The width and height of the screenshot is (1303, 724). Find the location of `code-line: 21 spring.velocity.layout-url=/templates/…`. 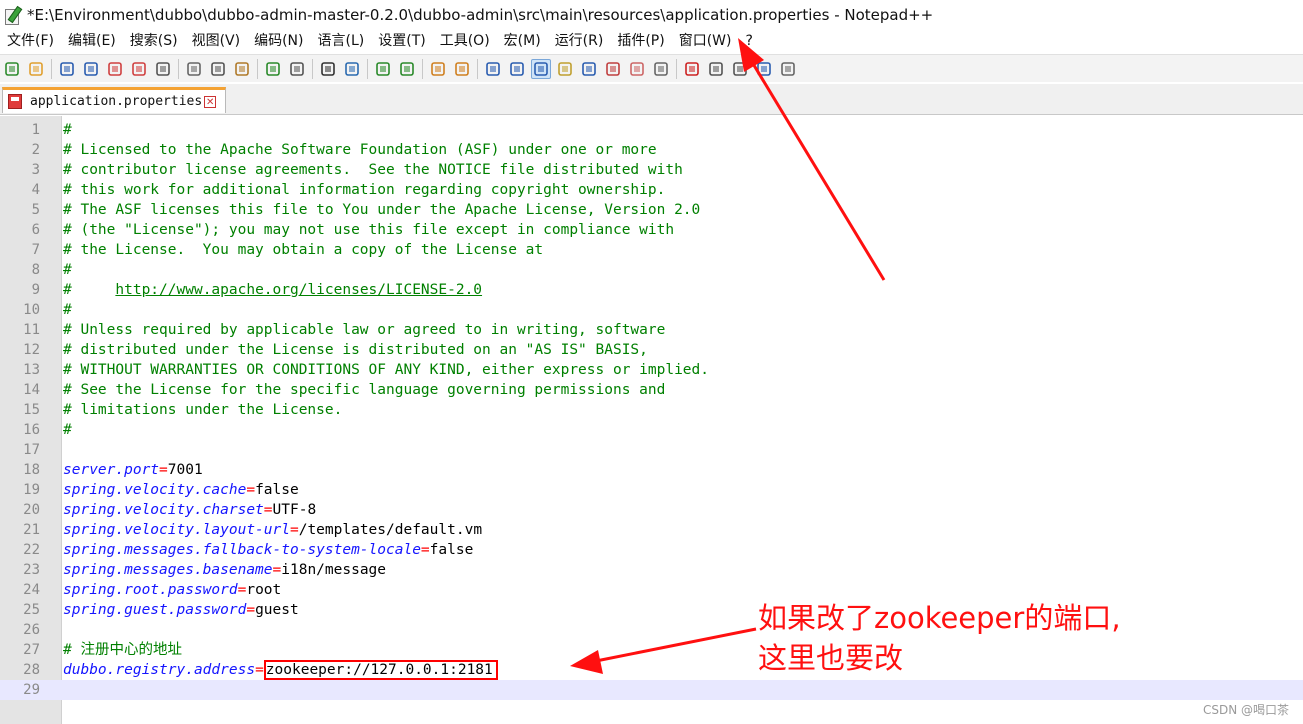

code-line: 21 spring.velocity.layout-url=/templates/… is located at coordinates (651, 530).